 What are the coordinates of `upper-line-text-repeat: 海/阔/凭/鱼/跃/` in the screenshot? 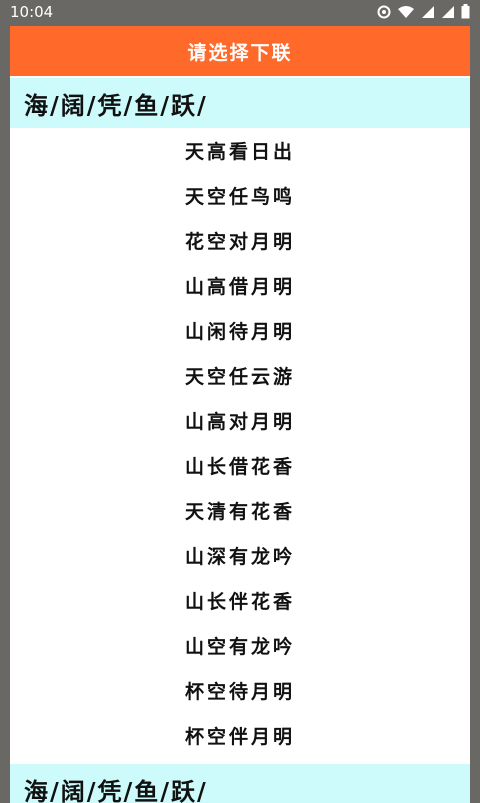 It's located at (240, 783).